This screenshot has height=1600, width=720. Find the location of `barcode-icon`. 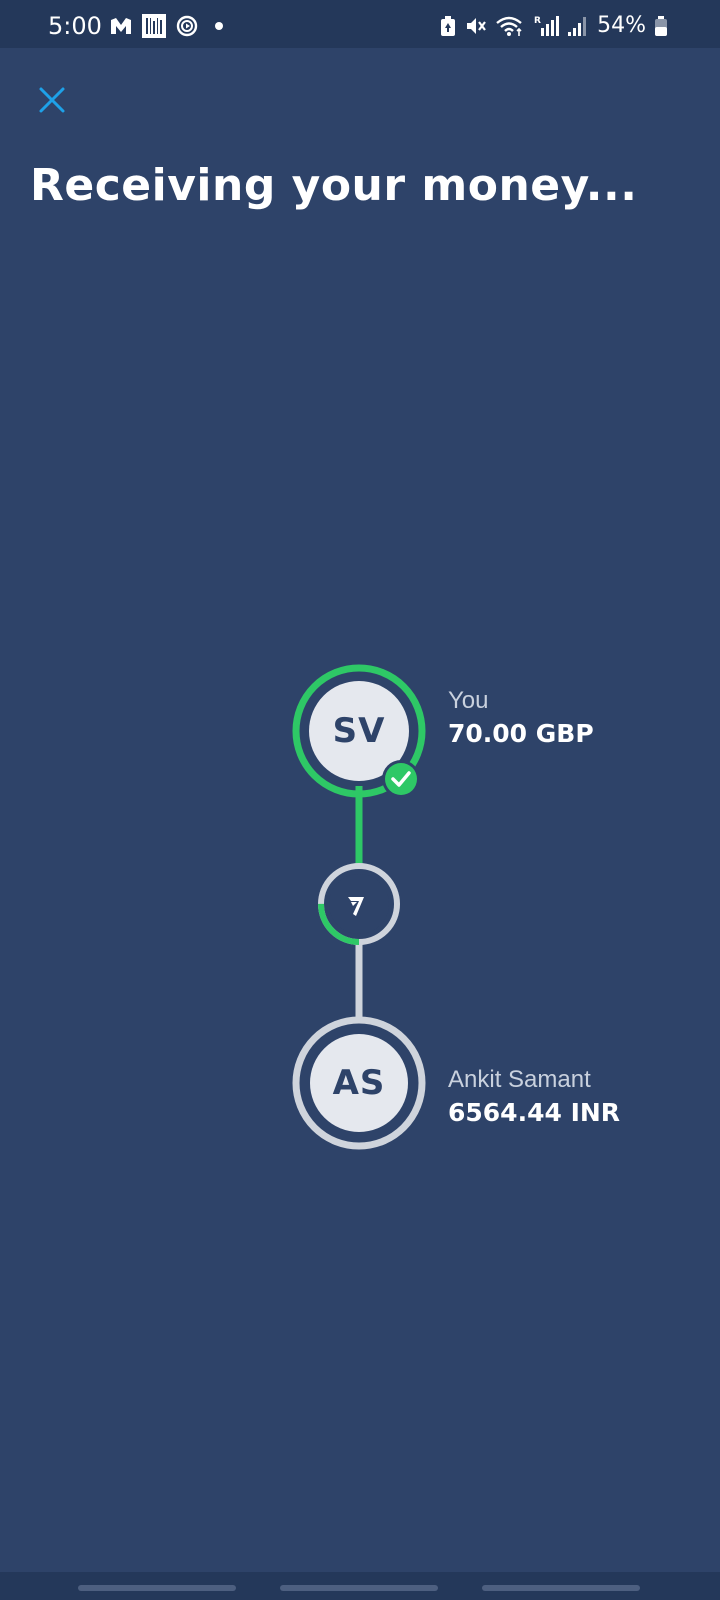

barcode-icon is located at coordinates (154, 26).